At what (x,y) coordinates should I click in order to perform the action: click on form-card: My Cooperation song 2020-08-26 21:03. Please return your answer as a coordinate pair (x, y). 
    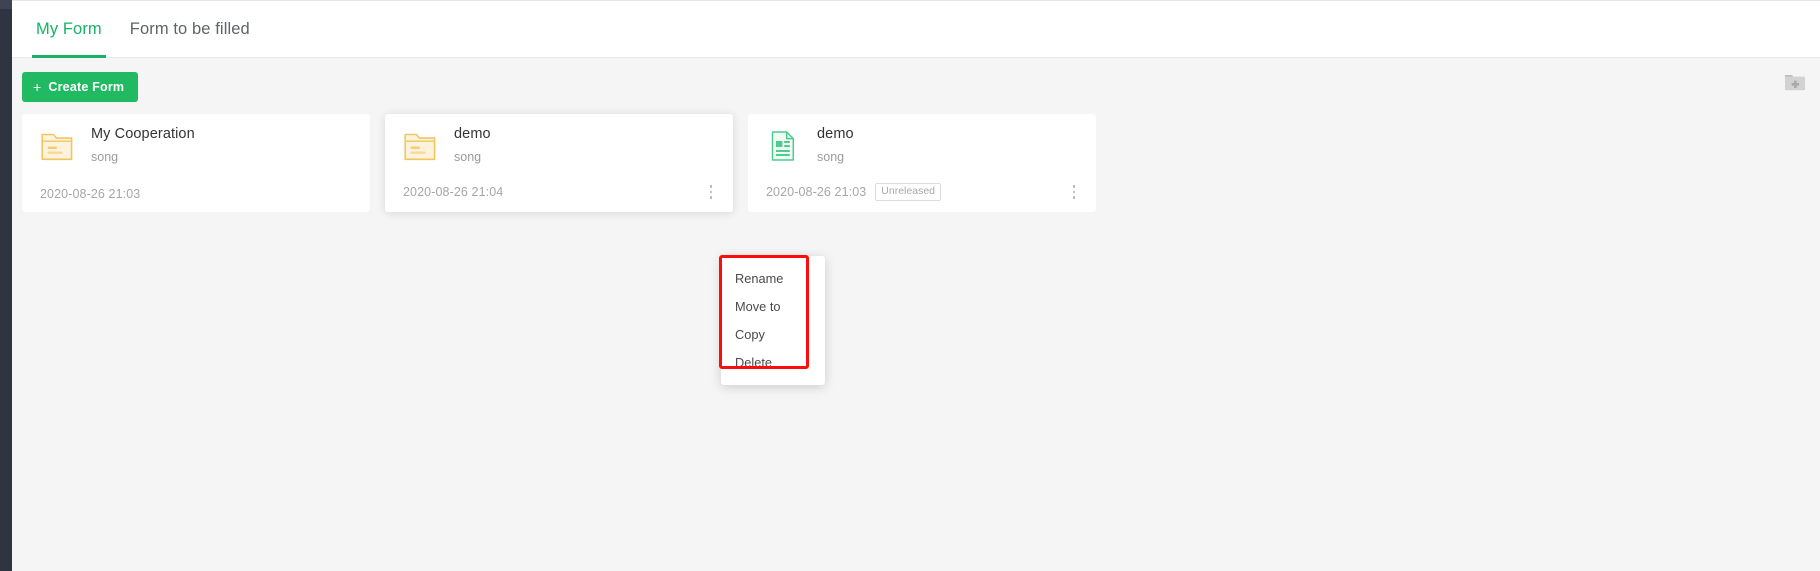
    Looking at the image, I should click on (196, 163).